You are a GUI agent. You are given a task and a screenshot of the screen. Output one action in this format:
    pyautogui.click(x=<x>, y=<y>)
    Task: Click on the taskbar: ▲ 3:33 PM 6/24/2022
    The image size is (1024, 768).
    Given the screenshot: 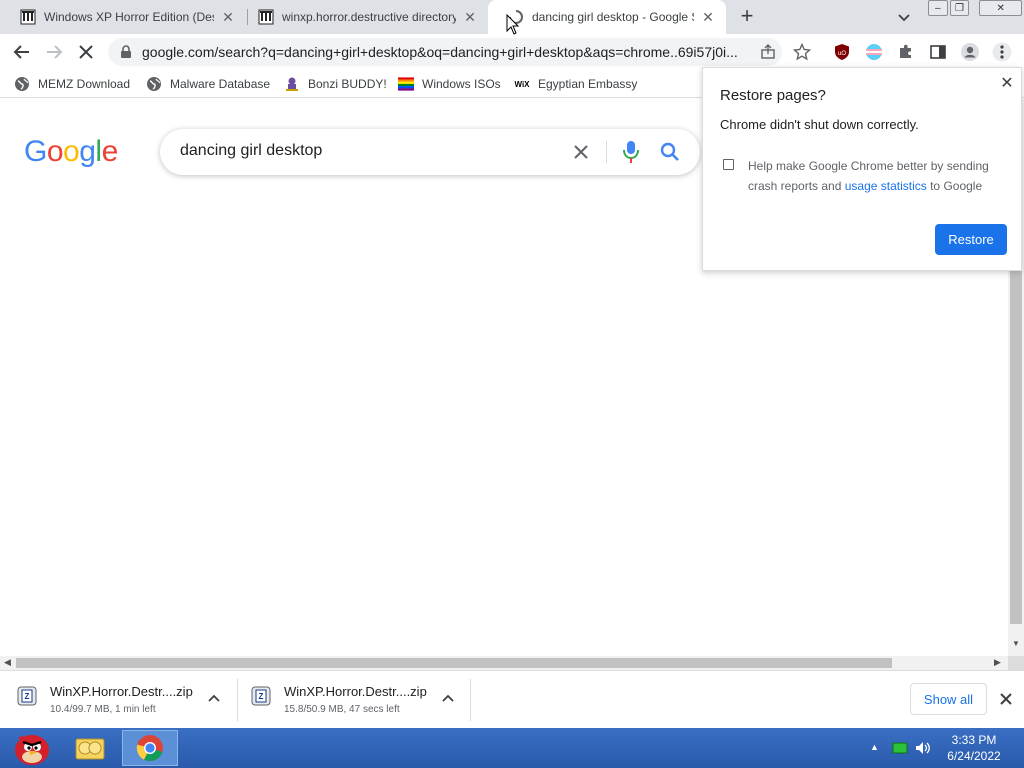 What is the action you would take?
    pyautogui.click(x=512, y=748)
    